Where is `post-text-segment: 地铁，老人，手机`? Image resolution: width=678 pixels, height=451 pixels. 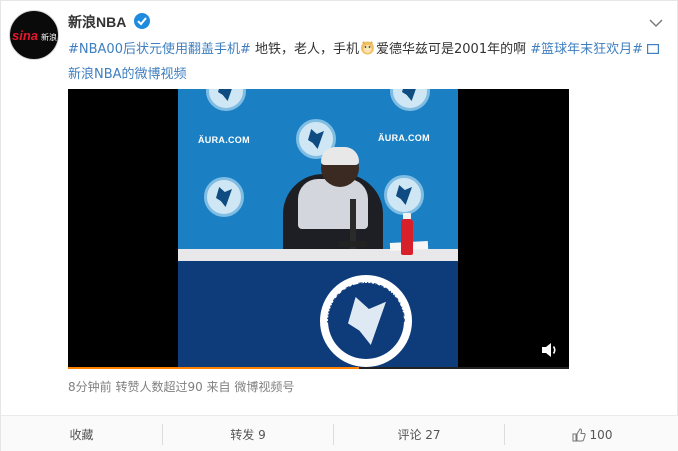 post-text-segment: 地铁，老人，手机 is located at coordinates (305, 49).